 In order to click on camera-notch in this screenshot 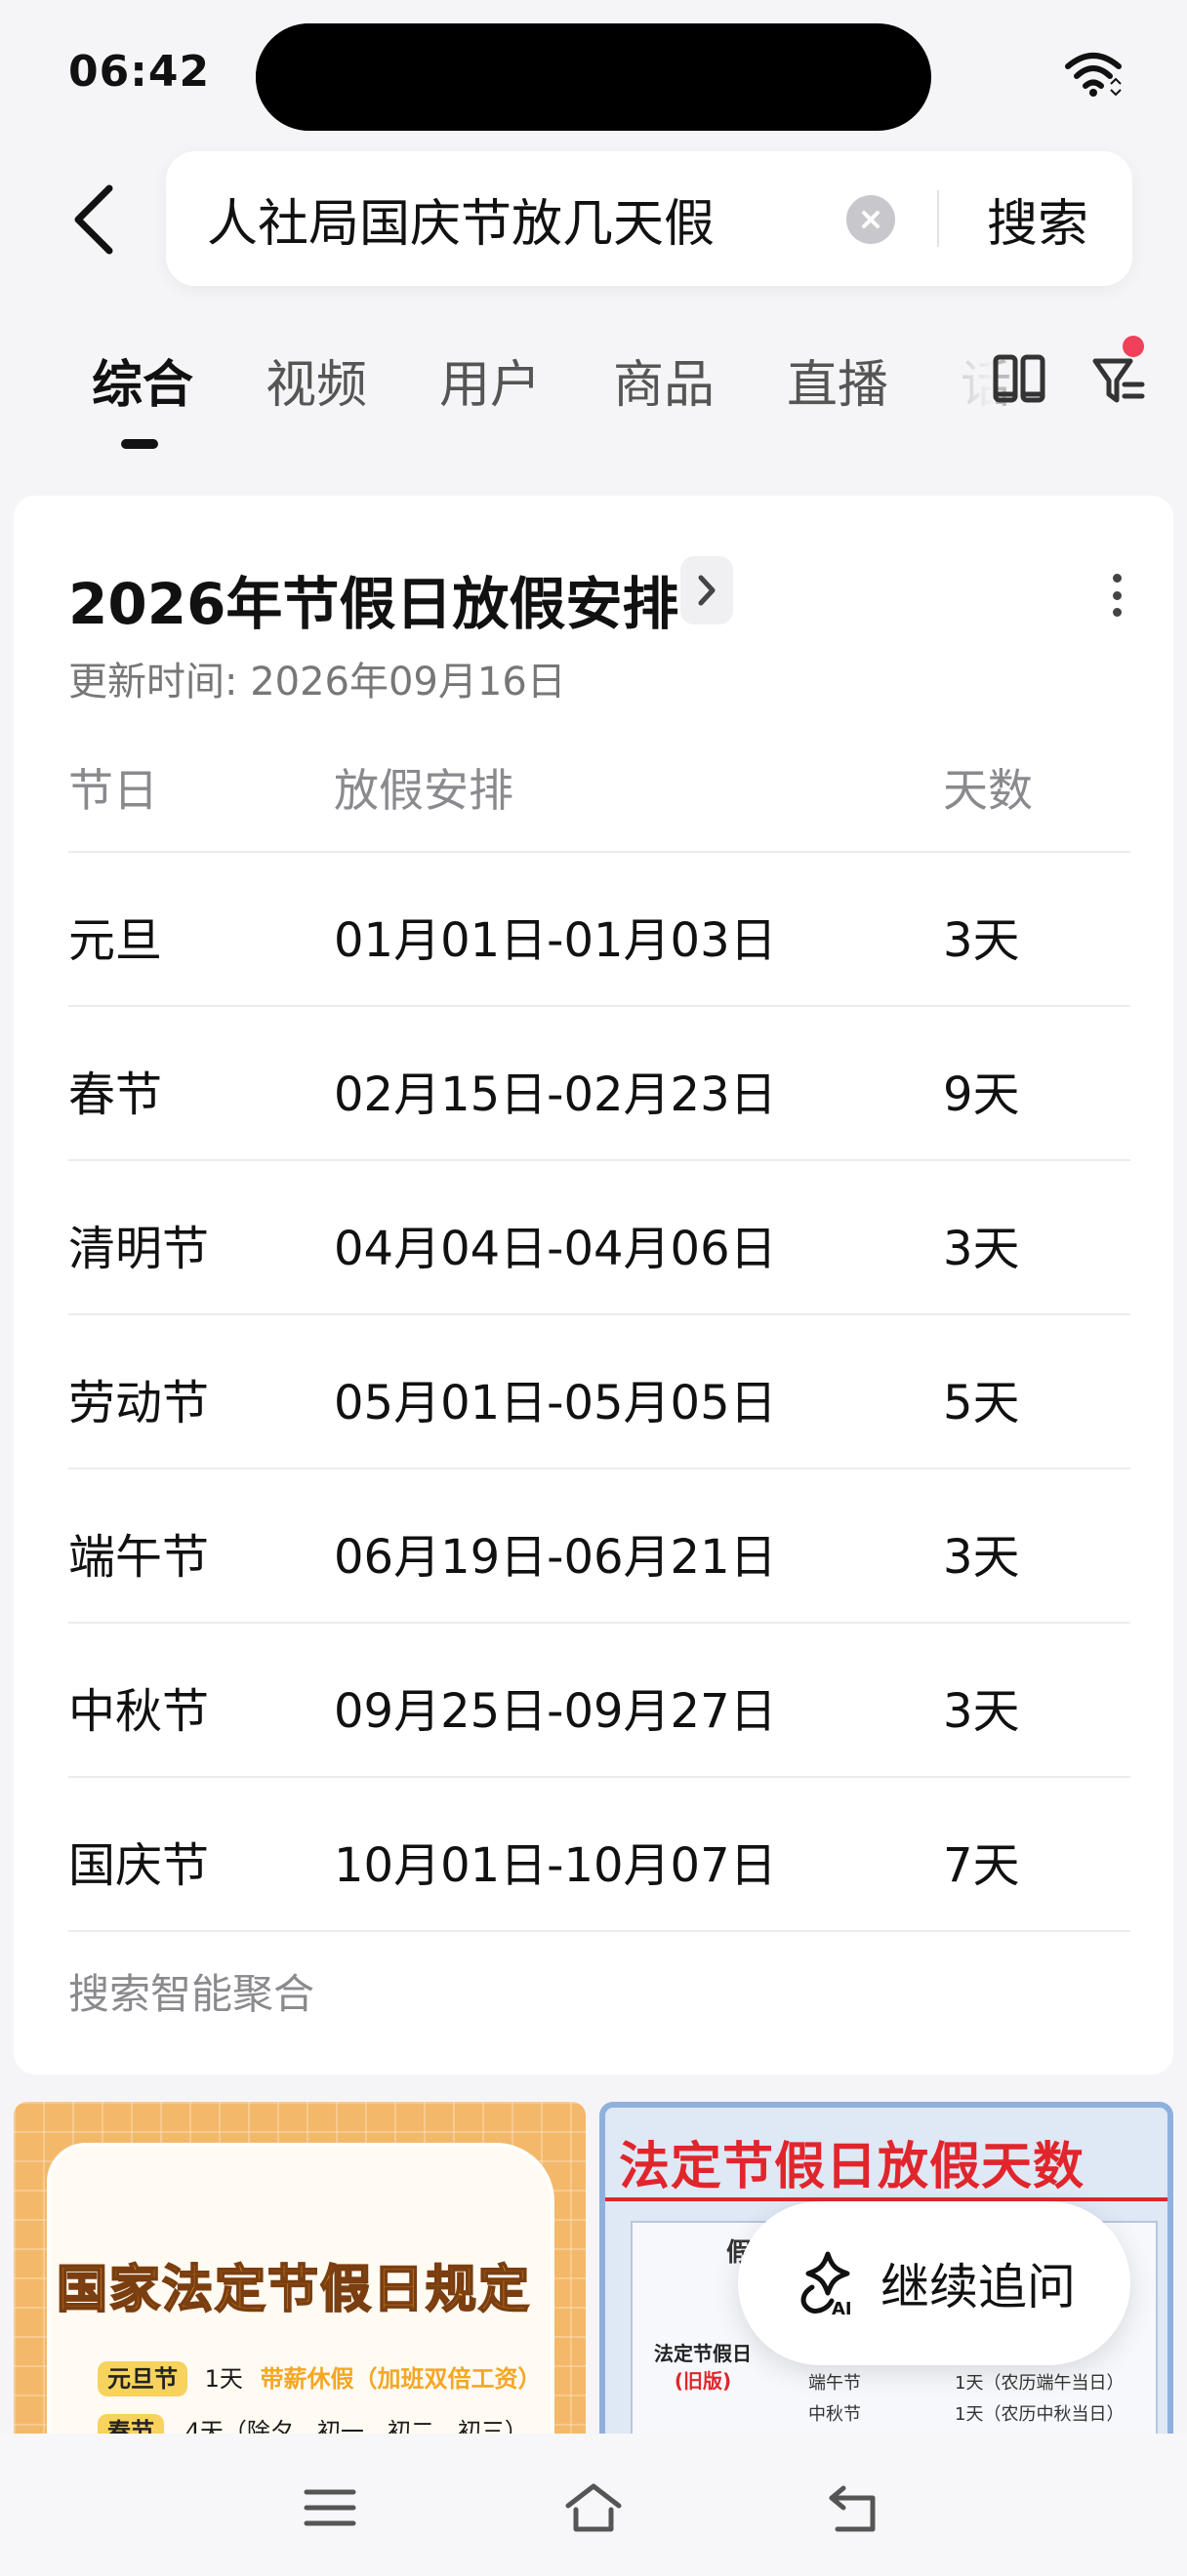, I will do `click(593, 77)`.